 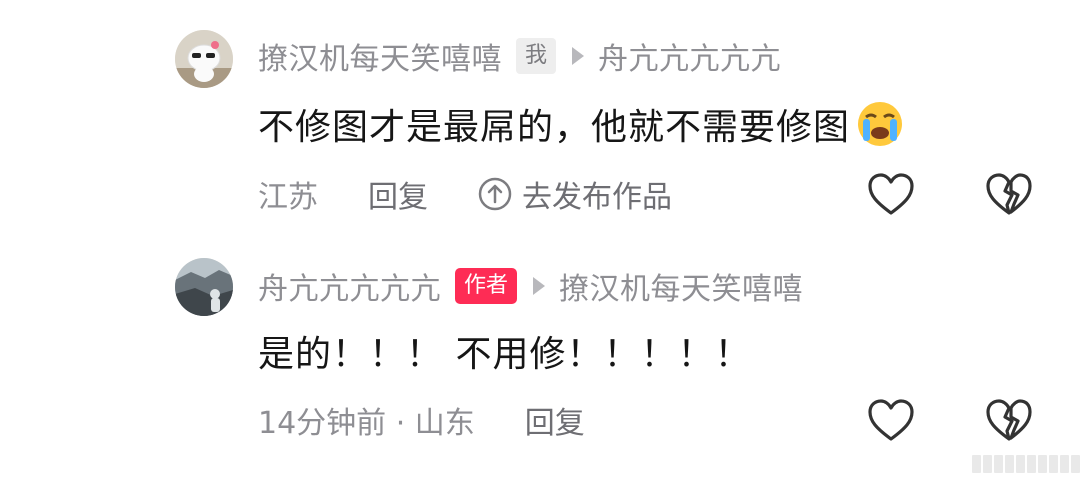 I want to click on comment-text: 是的！！！ 不用修！！！！！, so click(x=504, y=351).